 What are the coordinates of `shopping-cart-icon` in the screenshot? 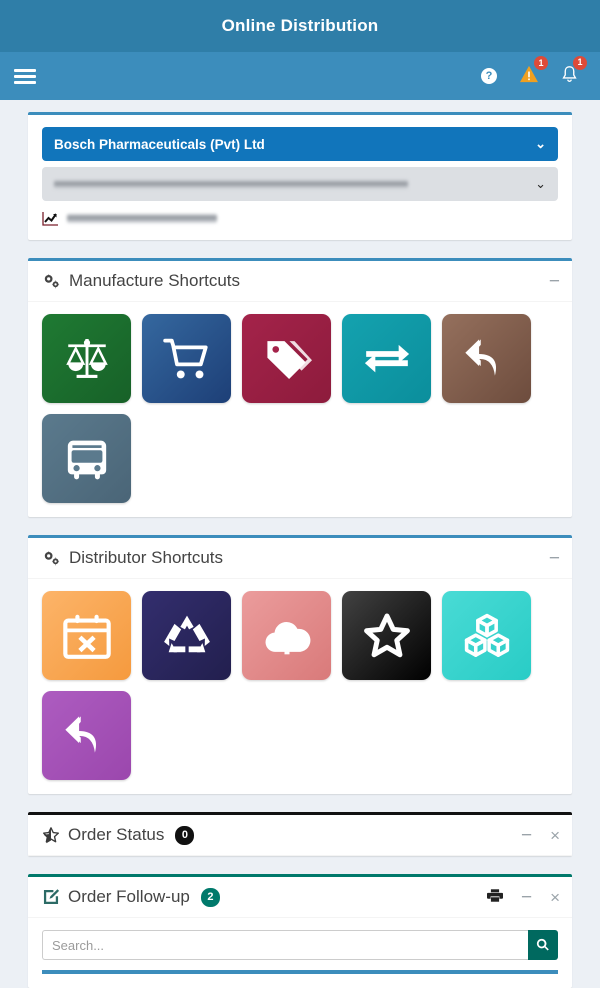 It's located at (185, 358).